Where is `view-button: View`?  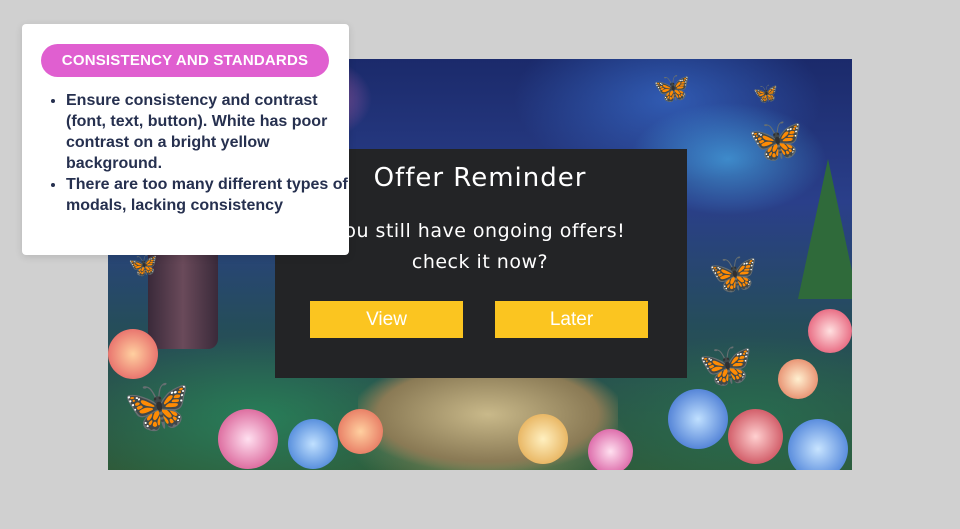
view-button: View is located at coordinates (386, 319).